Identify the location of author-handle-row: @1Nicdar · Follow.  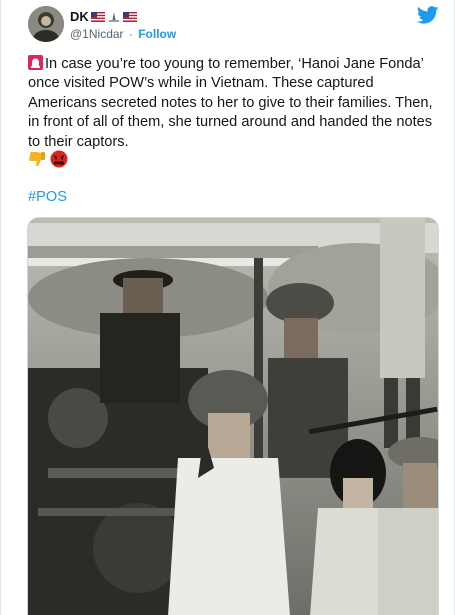
(123, 34).